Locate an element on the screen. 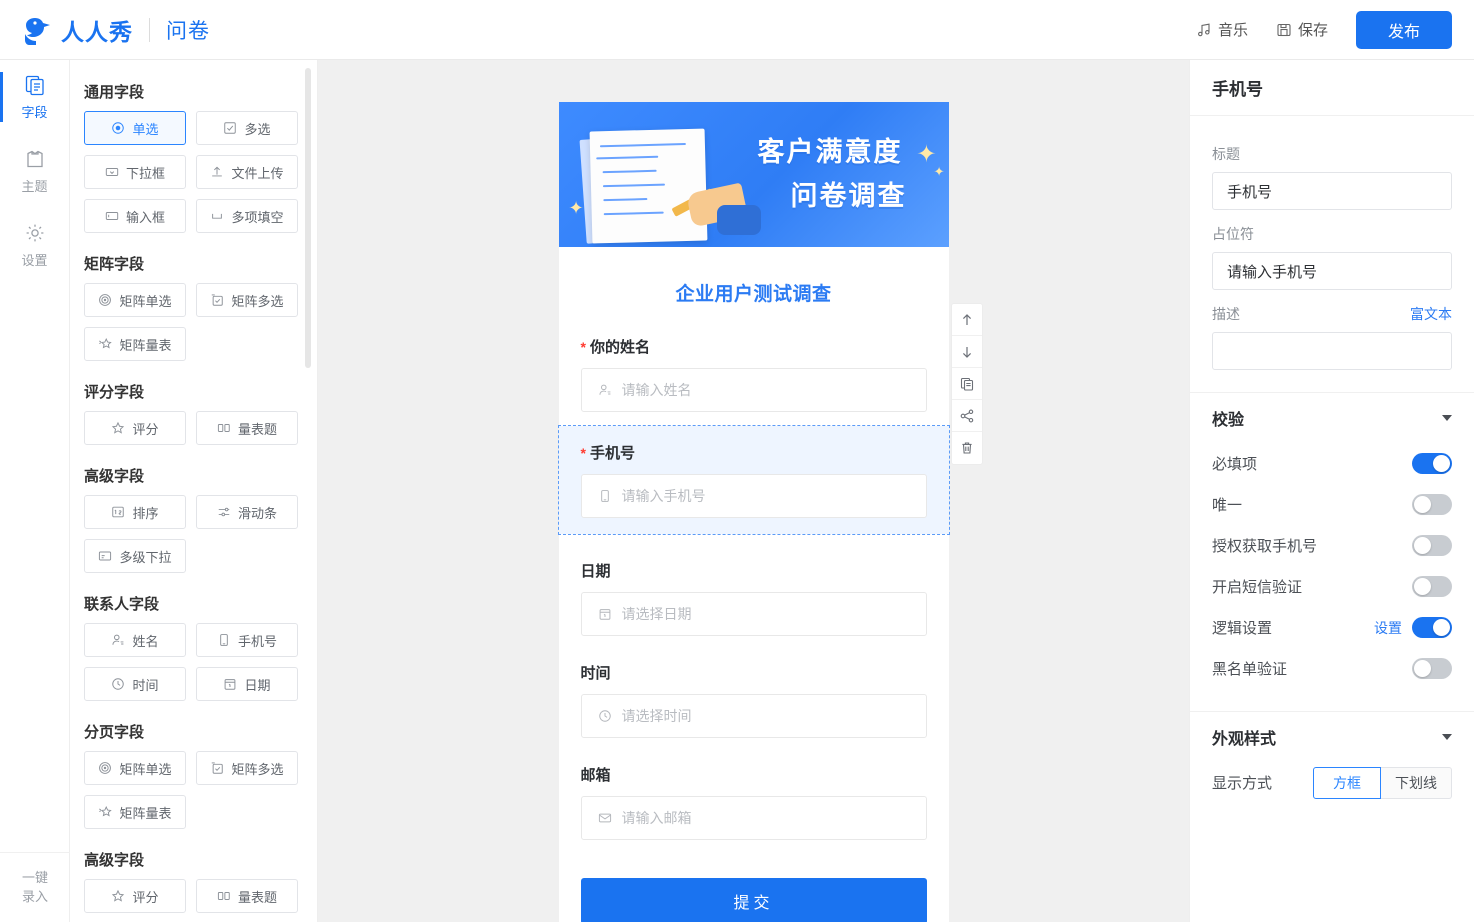 Image resolution: width=1474 pixels, height=922 pixels. palette-item-textbox: 输入框 is located at coordinates (135, 216).